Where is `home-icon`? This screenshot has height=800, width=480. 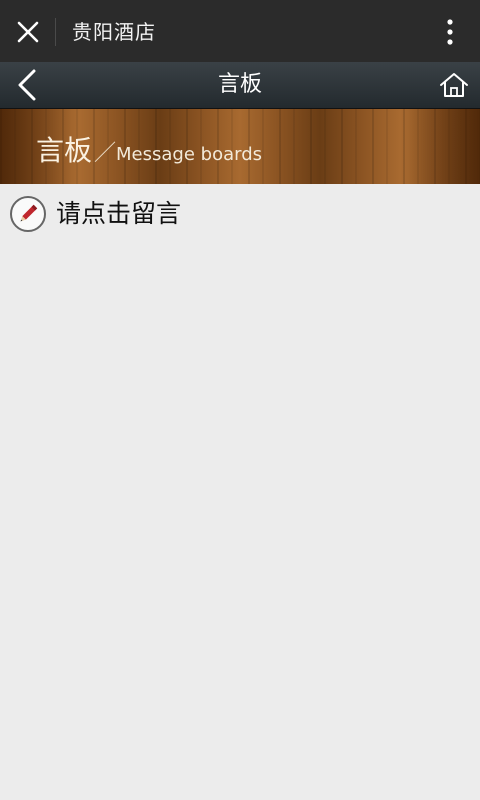 home-icon is located at coordinates (454, 85).